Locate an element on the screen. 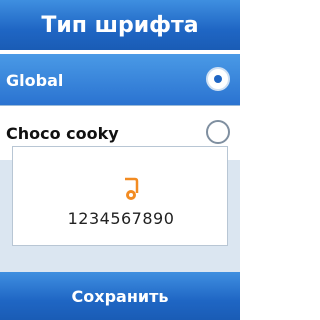 Image resolution: width=320 pixels, height=320 pixels. screen-title: Тип шрифта is located at coordinates (120, 25).